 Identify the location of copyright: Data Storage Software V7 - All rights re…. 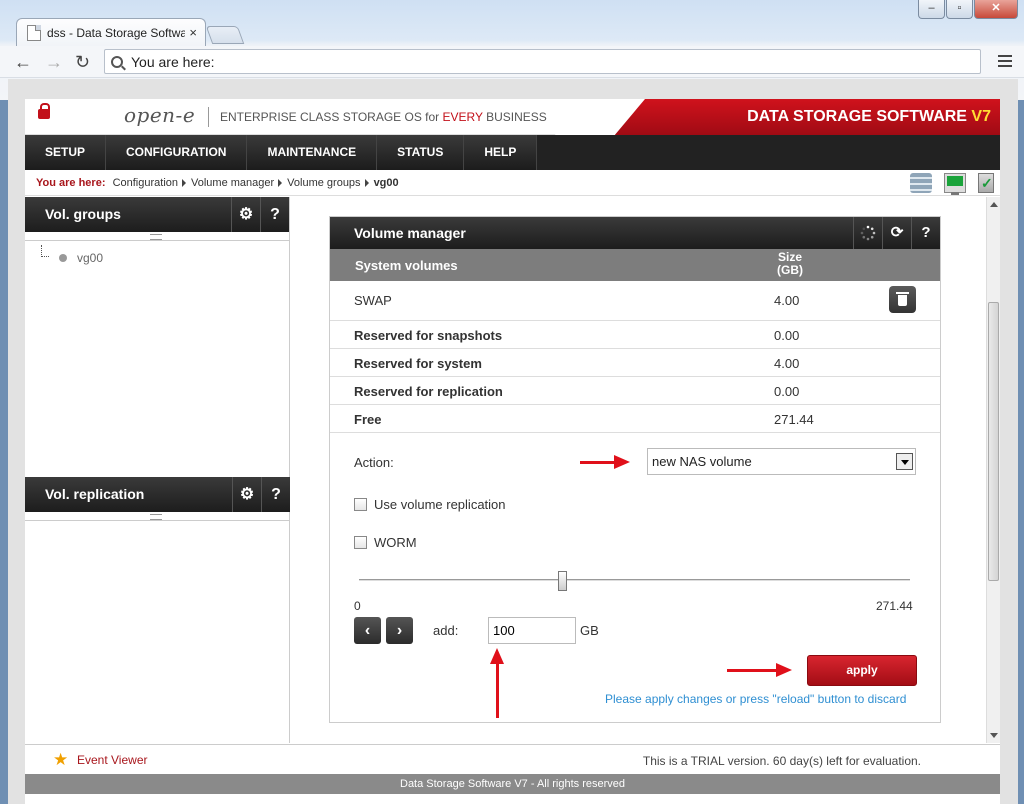
(512, 784).